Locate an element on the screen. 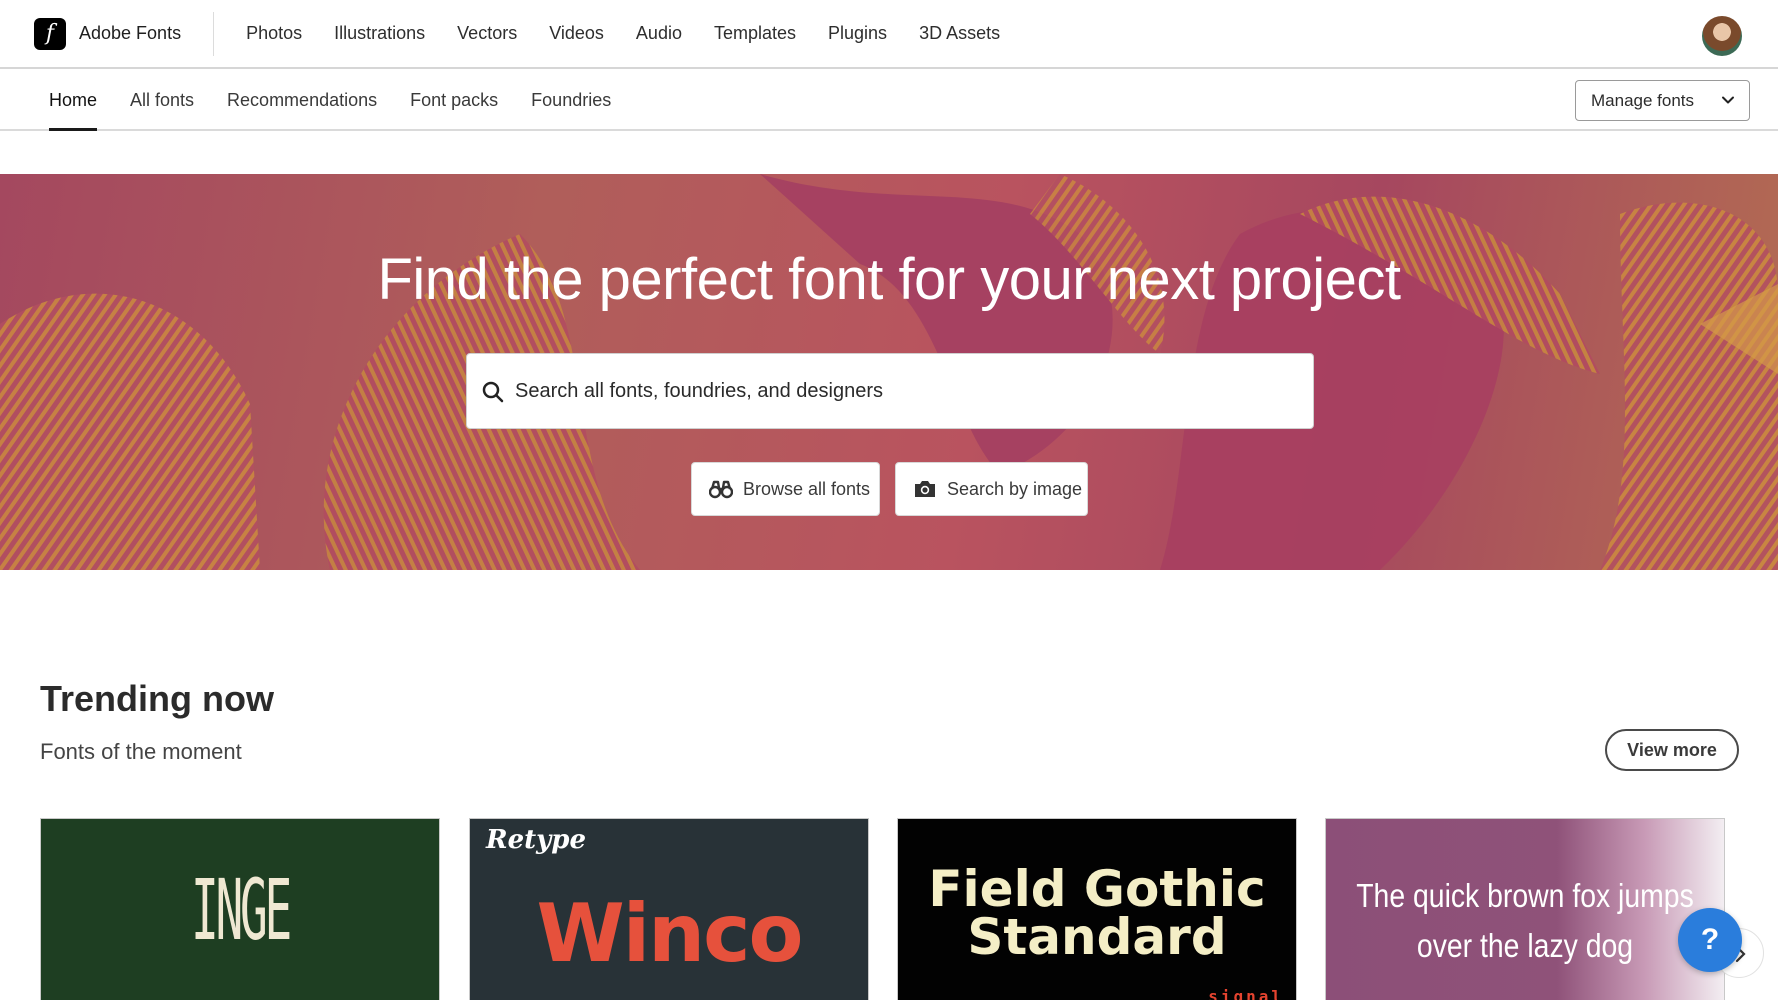 The image size is (1778, 1000). global-nav-videos: Videos is located at coordinates (576, 33).